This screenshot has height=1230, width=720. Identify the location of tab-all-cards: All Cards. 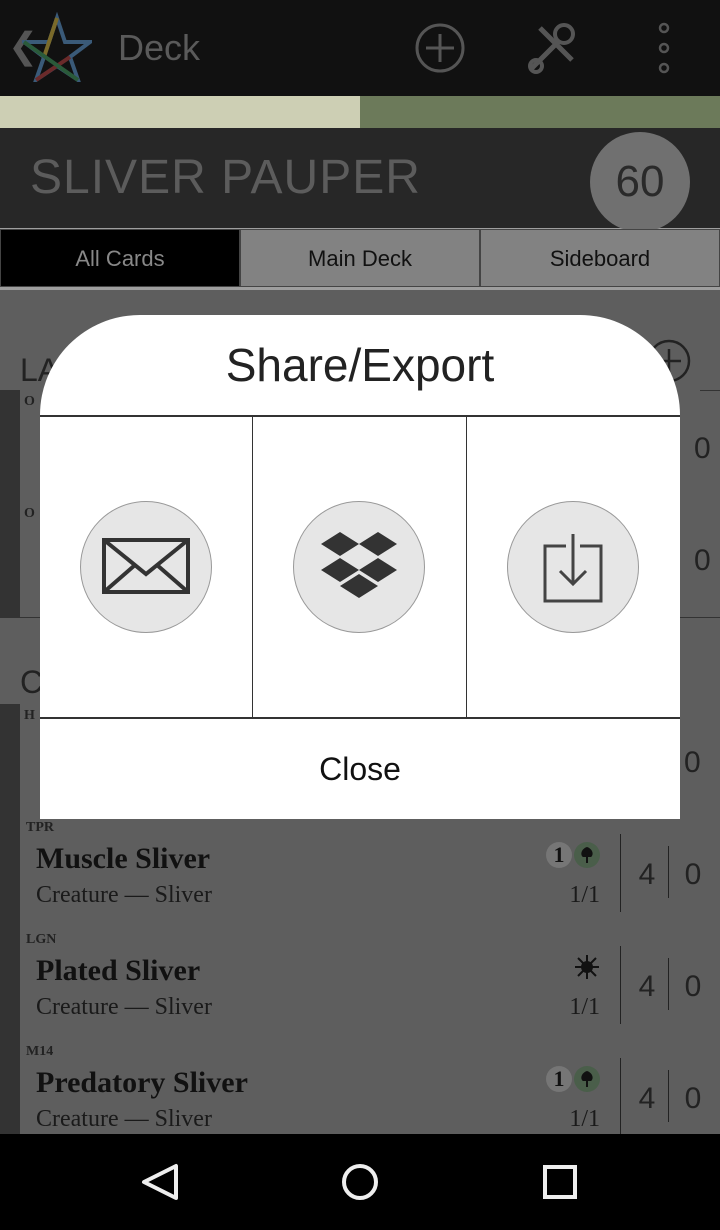
(120, 258).